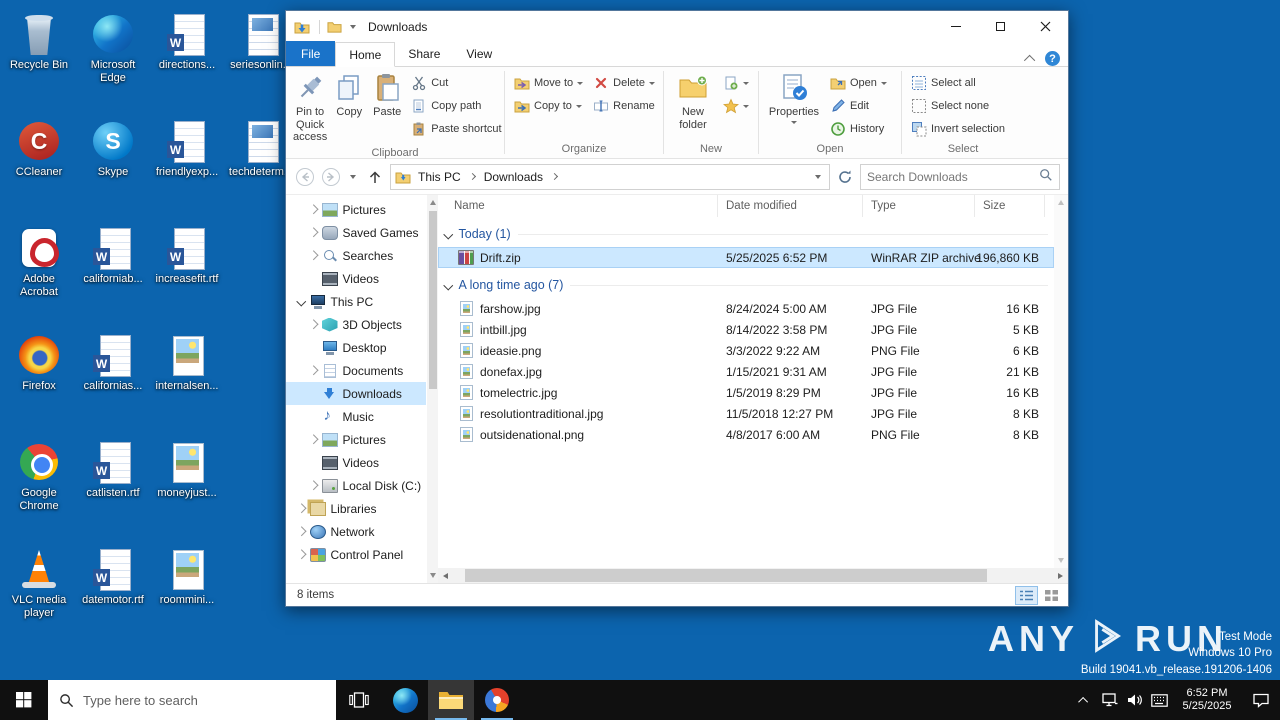 This screenshot has height=720, width=1280. Describe the element at coordinates (624, 106) in the screenshot. I see `rename-button: Rename` at that location.